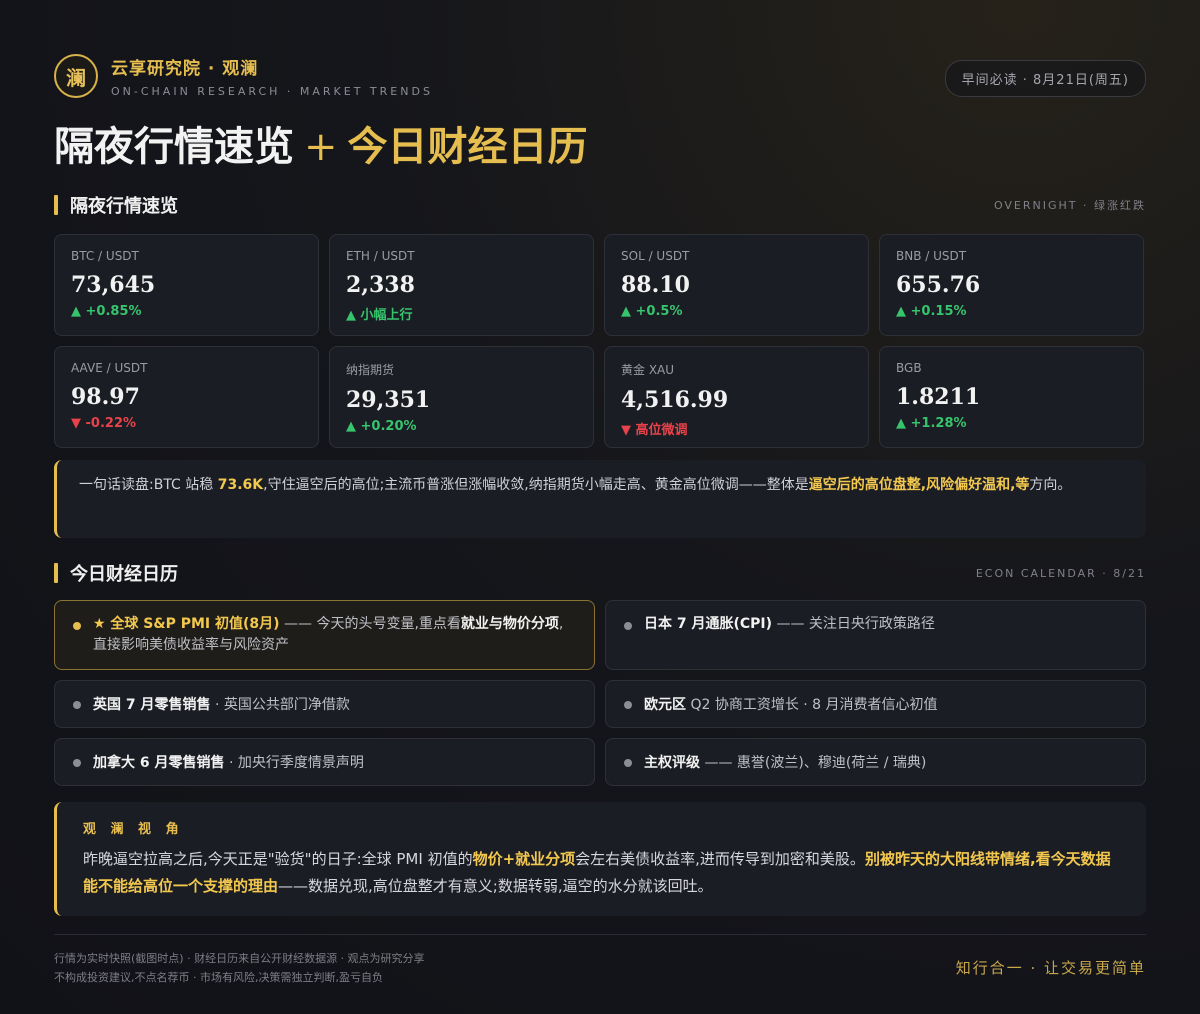  I want to click on overnight-section-tag: OVERNIGHT · 绿涨红跌, so click(1069, 205).